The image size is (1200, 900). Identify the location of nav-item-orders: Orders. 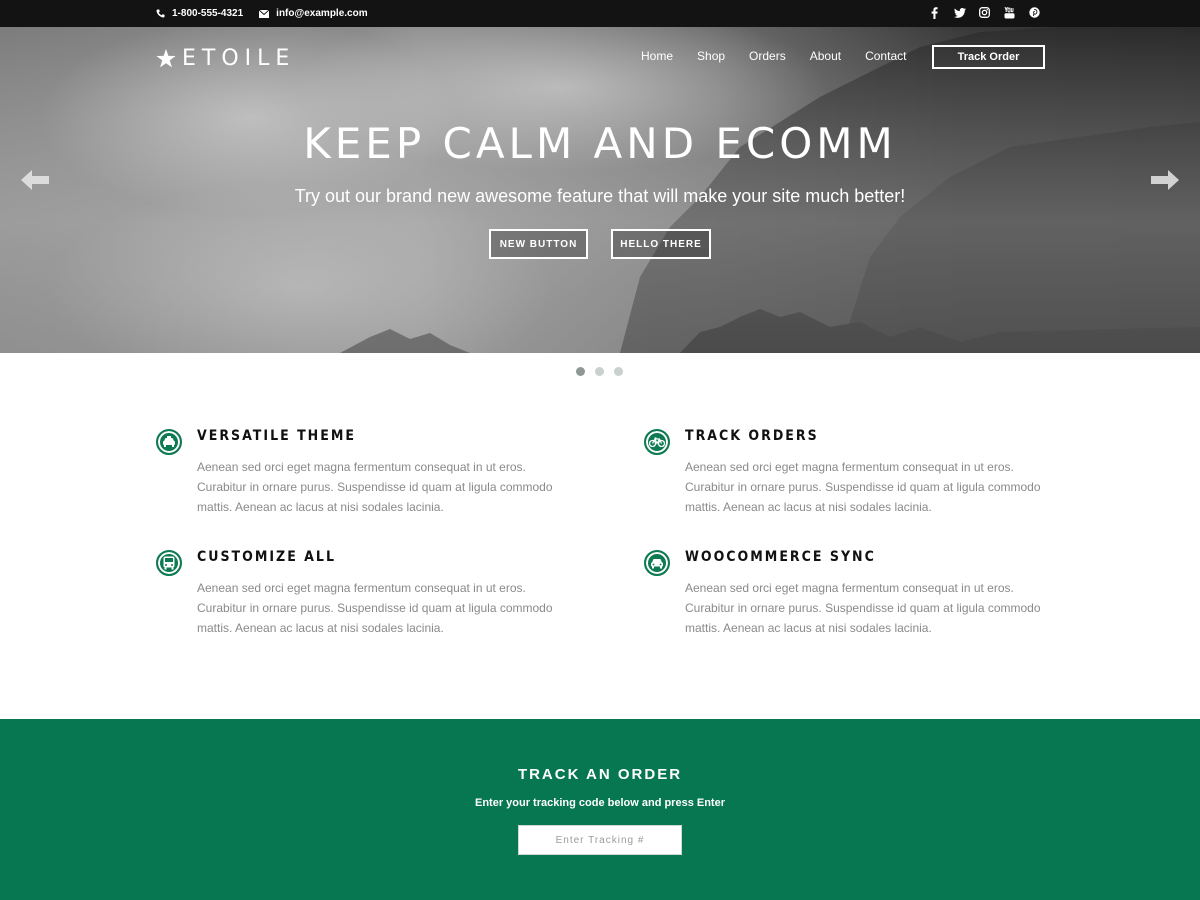
(767, 56).